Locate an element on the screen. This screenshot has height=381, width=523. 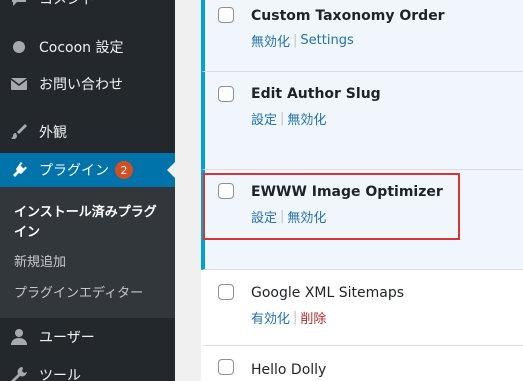
plugin-name: Custom Taxonomy Order is located at coordinates (348, 16).